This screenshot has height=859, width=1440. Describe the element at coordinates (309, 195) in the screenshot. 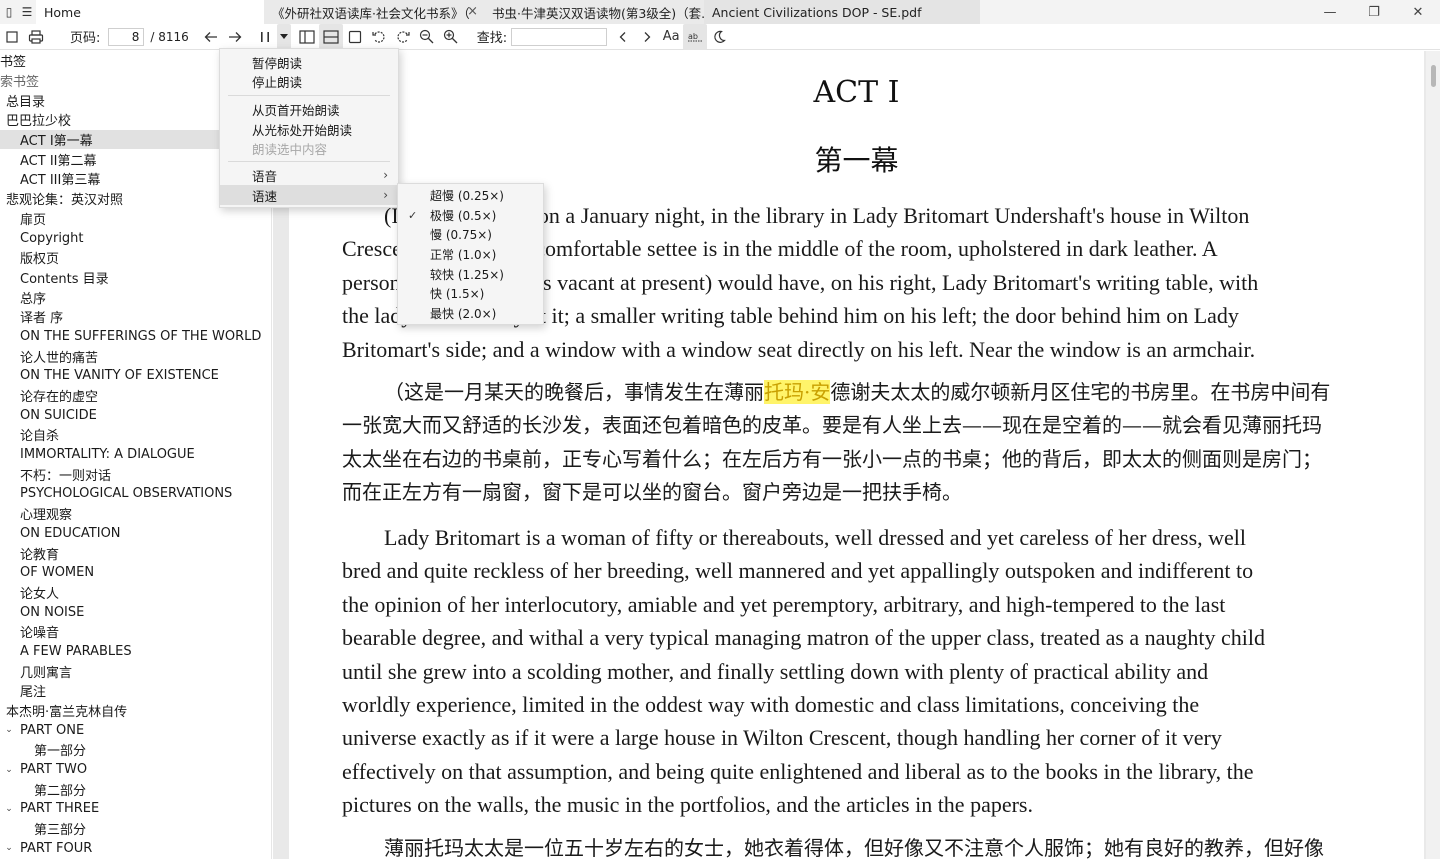

I see `menu-item-speed: 语速 ›` at that location.